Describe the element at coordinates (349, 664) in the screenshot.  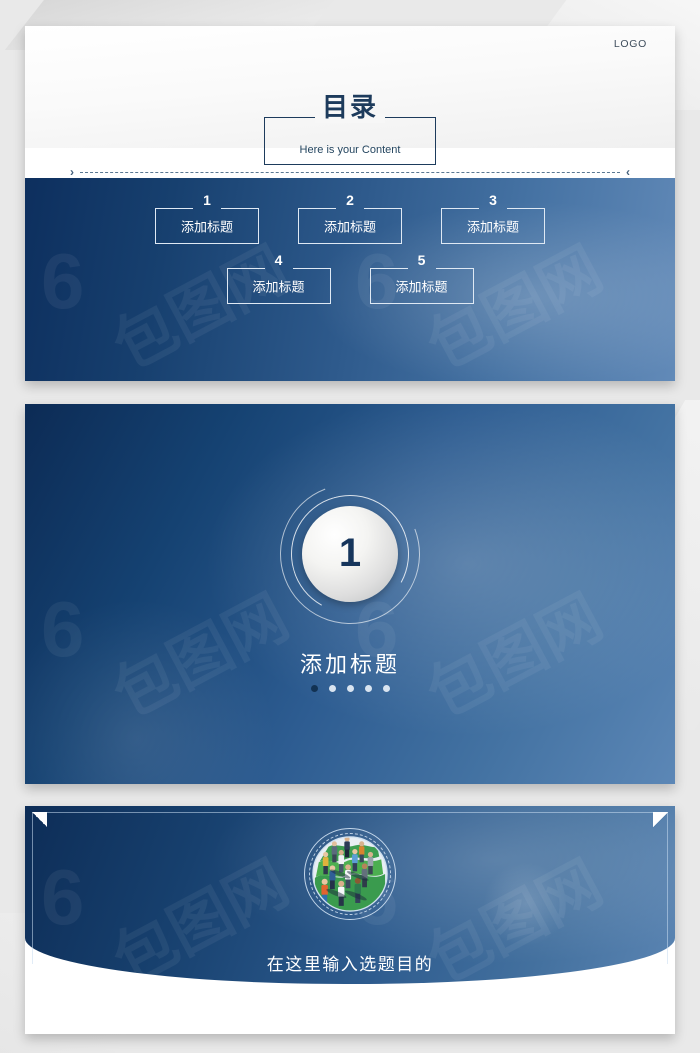
I see `section-title: 添加标题` at that location.